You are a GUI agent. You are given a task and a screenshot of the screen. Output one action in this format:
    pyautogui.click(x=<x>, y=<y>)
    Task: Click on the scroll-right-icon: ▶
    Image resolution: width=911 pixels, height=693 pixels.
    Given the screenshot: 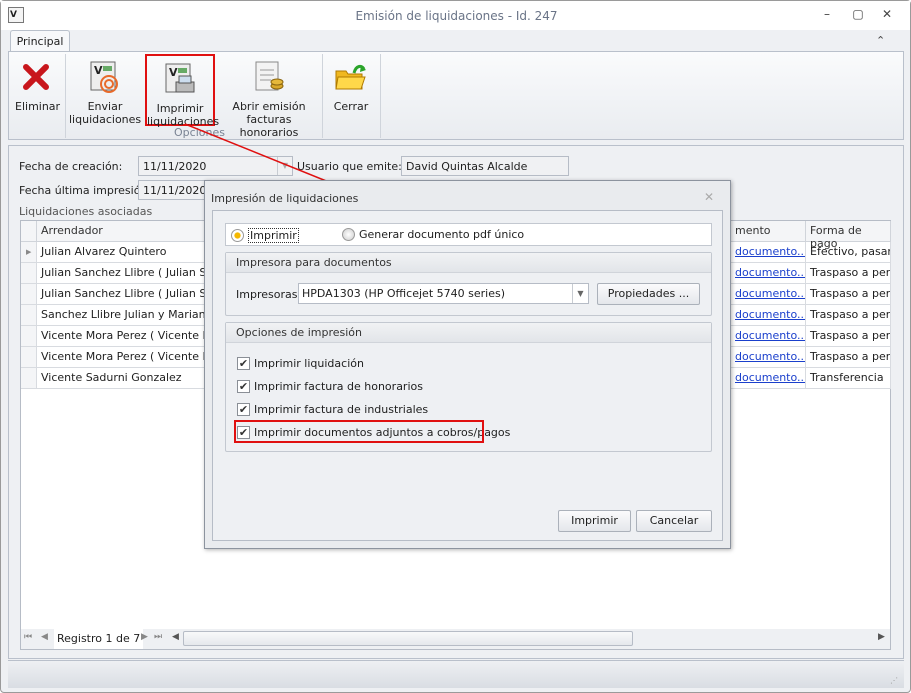 What is the action you would take?
    pyautogui.click(x=881, y=637)
    